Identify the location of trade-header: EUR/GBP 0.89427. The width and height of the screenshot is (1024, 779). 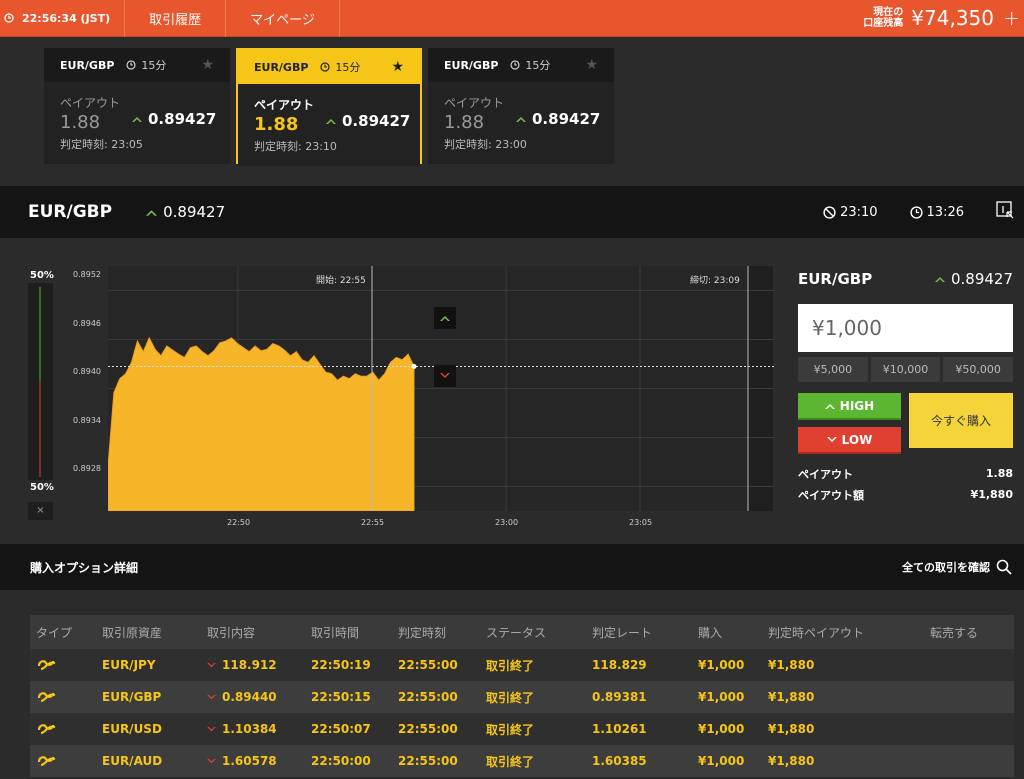
(905, 279).